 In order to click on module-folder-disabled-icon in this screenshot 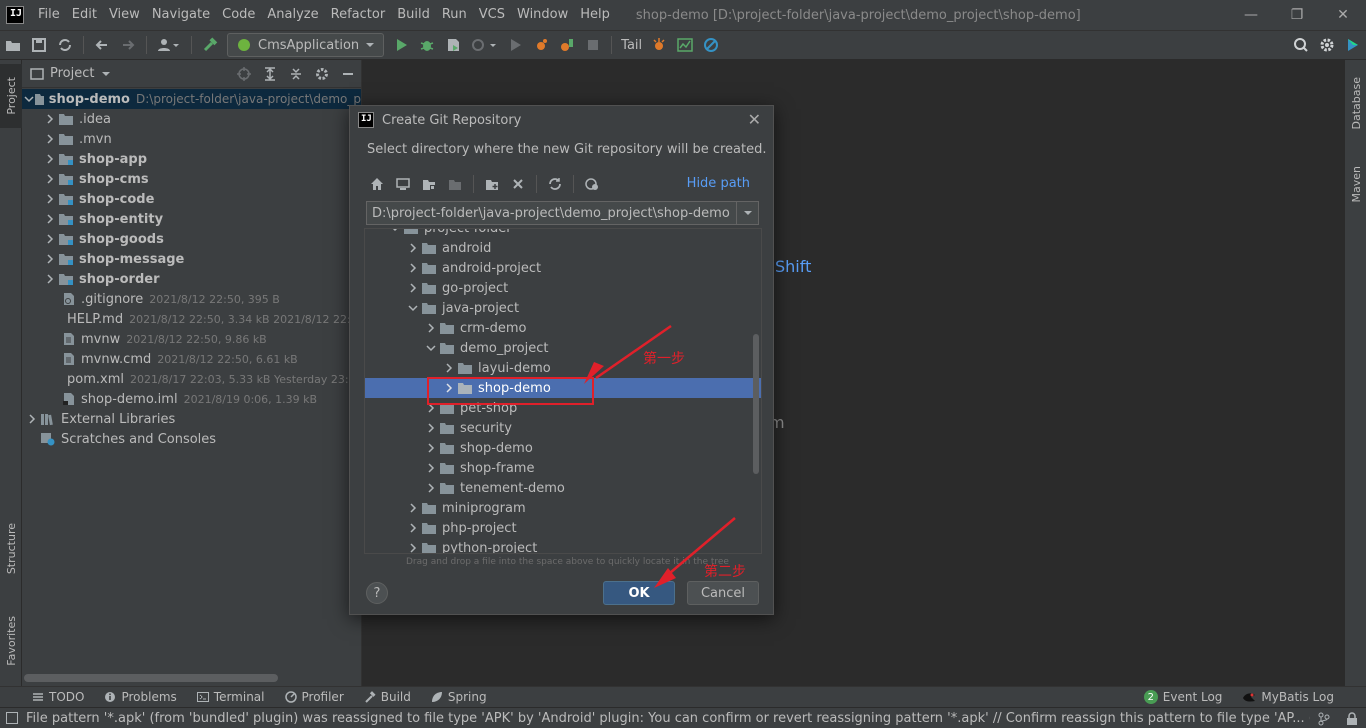, I will do `click(455, 184)`.